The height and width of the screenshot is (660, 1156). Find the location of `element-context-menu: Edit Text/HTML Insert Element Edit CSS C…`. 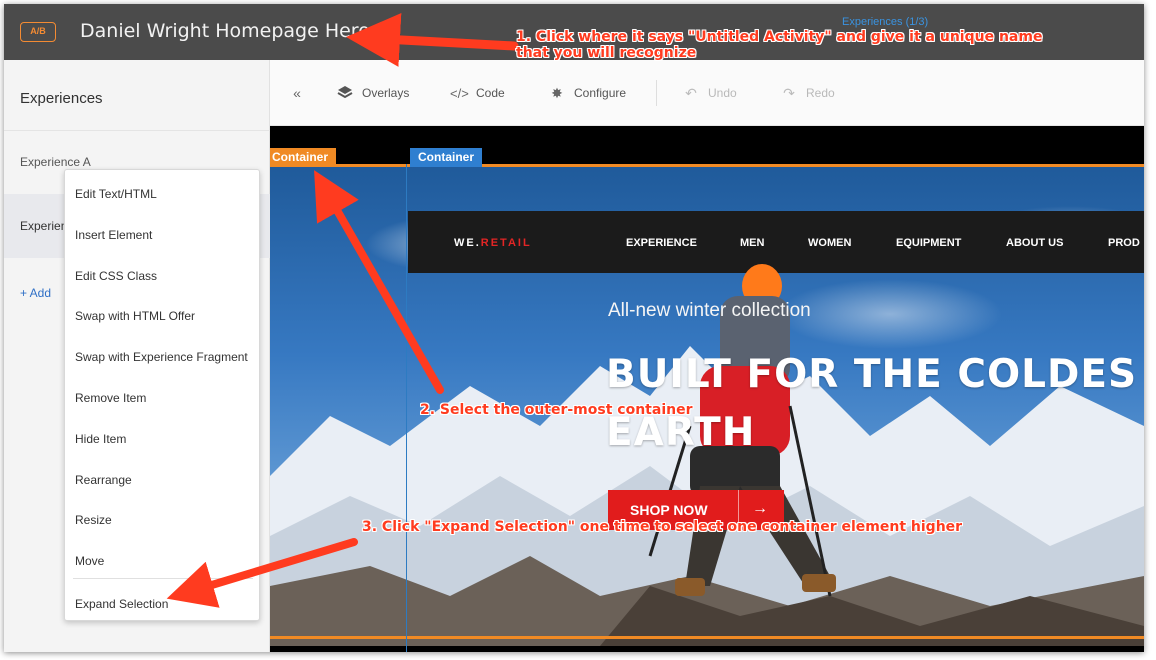

element-context-menu: Edit Text/HTML Insert Element Edit CSS C… is located at coordinates (162, 395).